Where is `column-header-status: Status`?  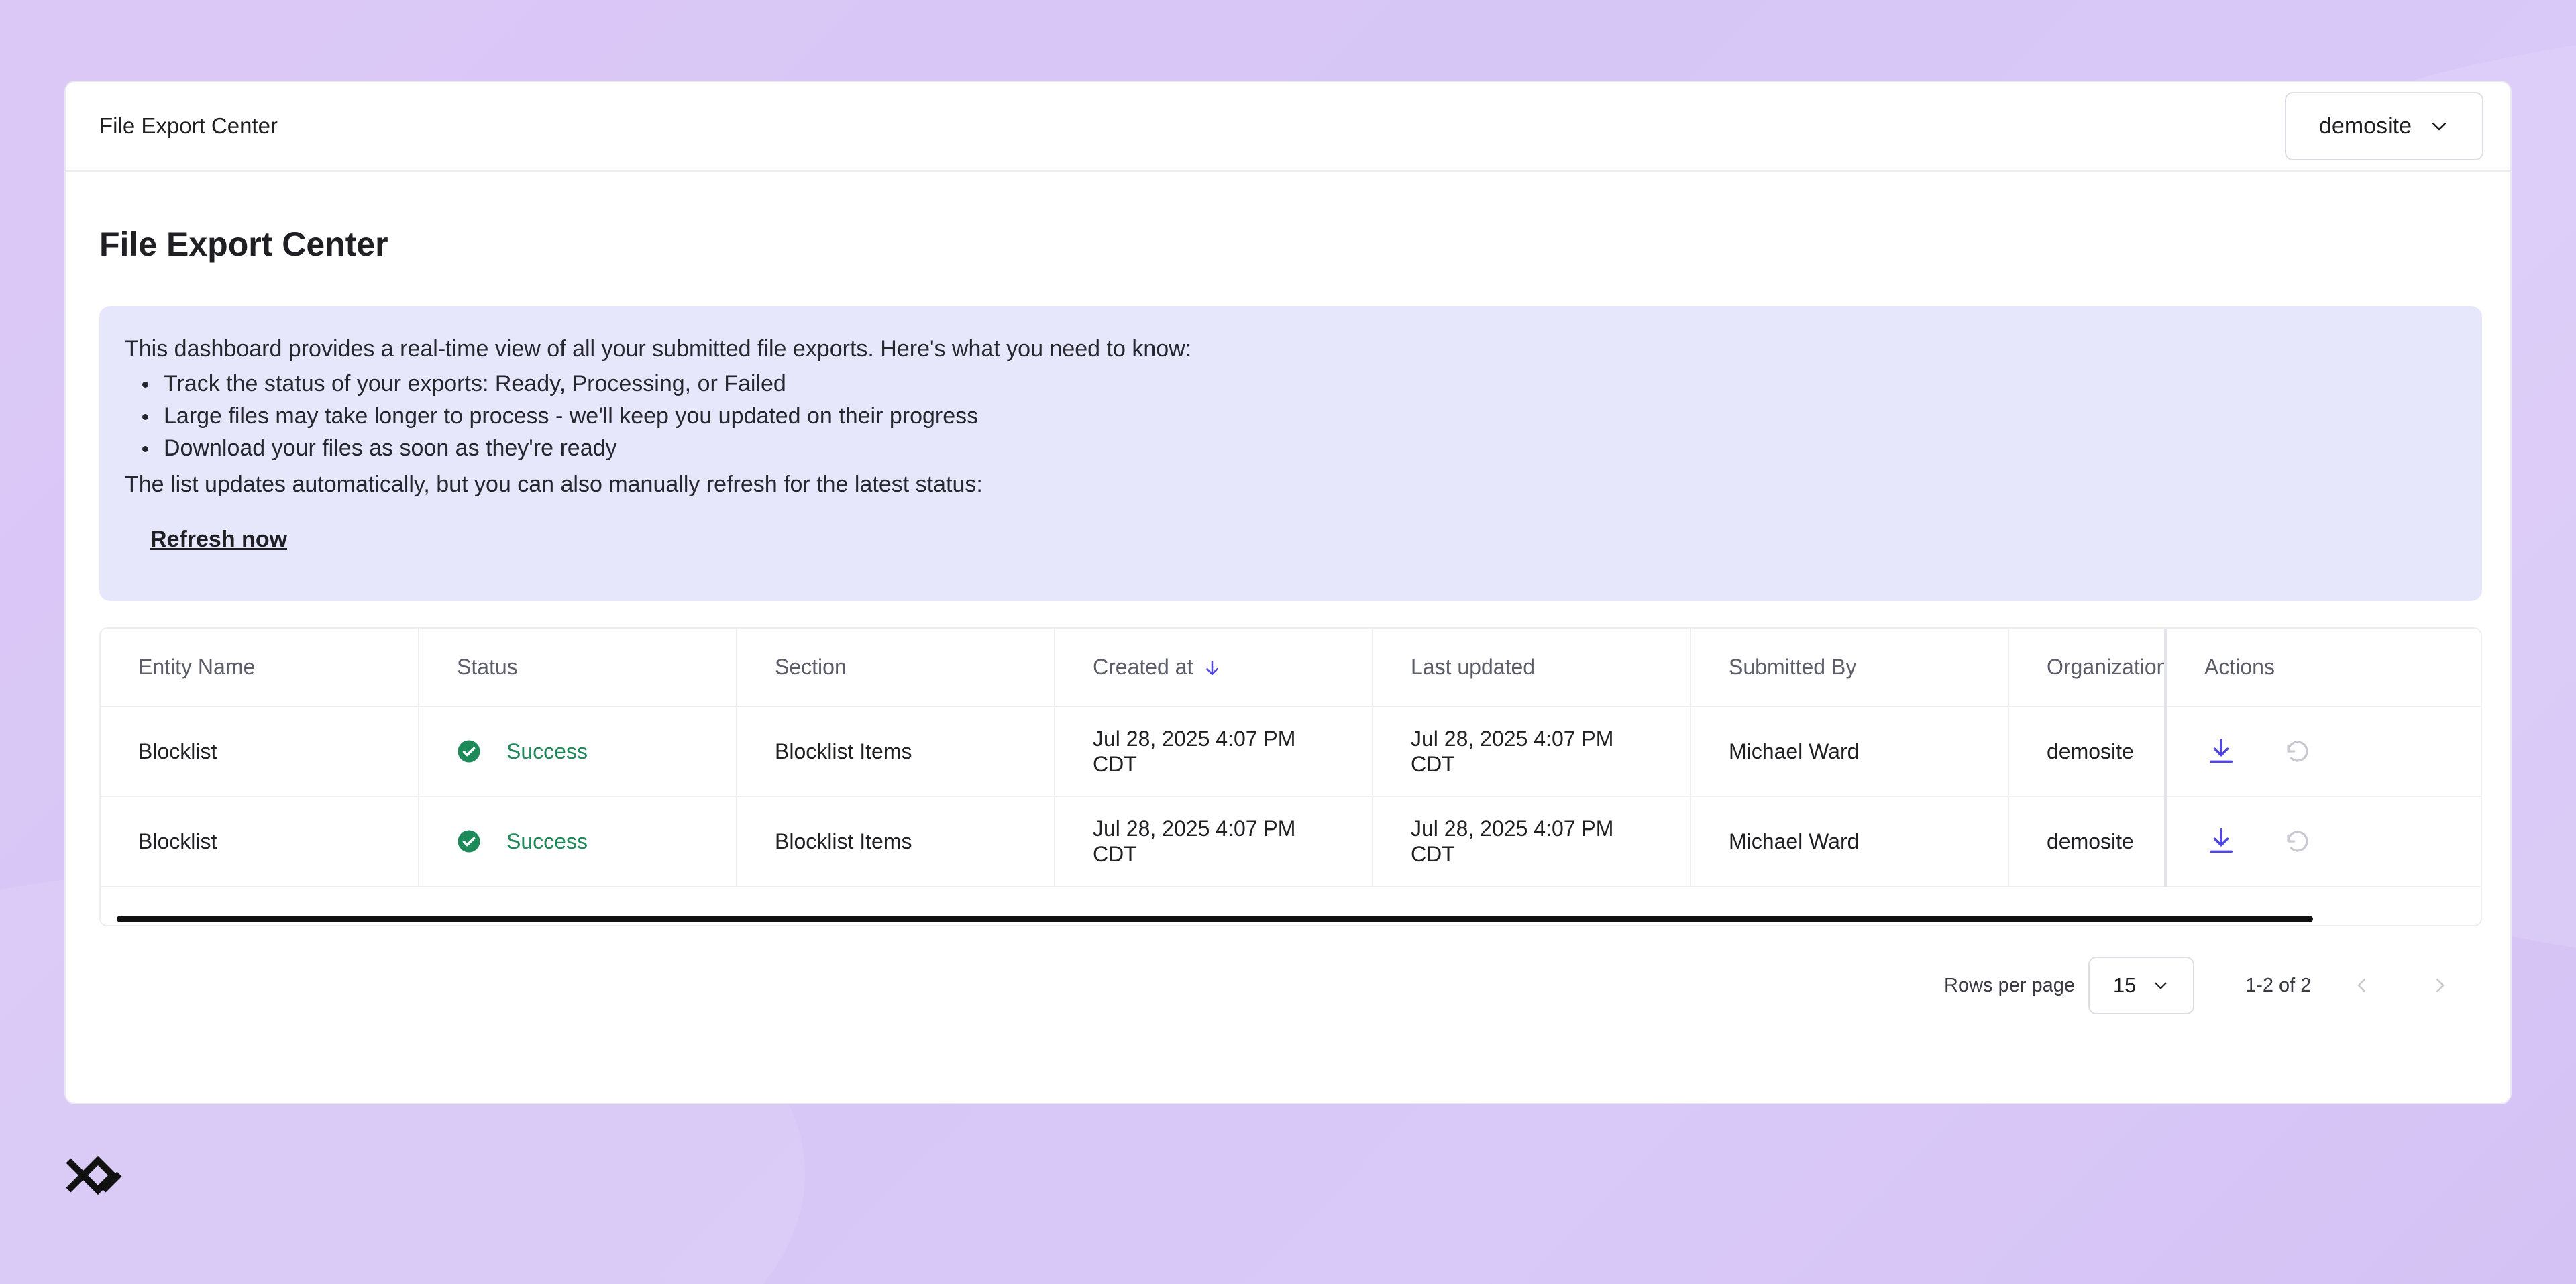 column-header-status: Status is located at coordinates (578, 668).